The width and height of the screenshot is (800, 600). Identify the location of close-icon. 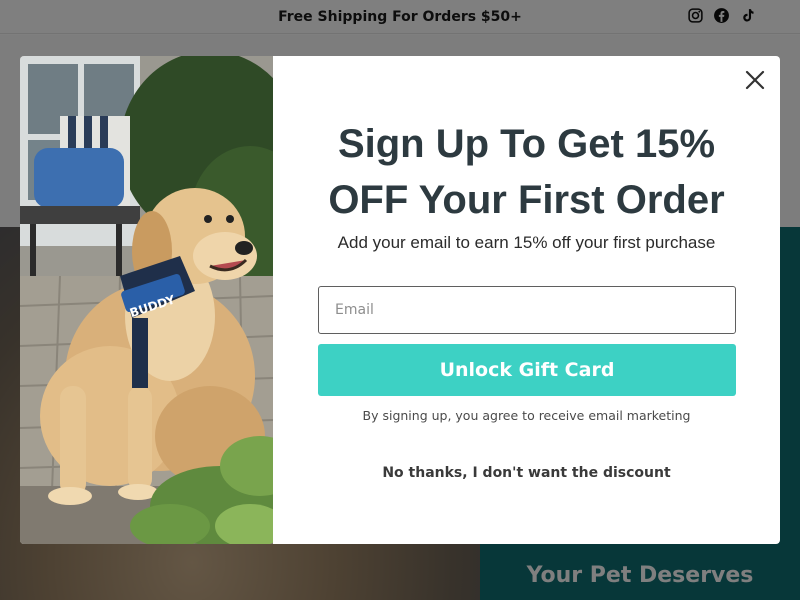
(755, 80).